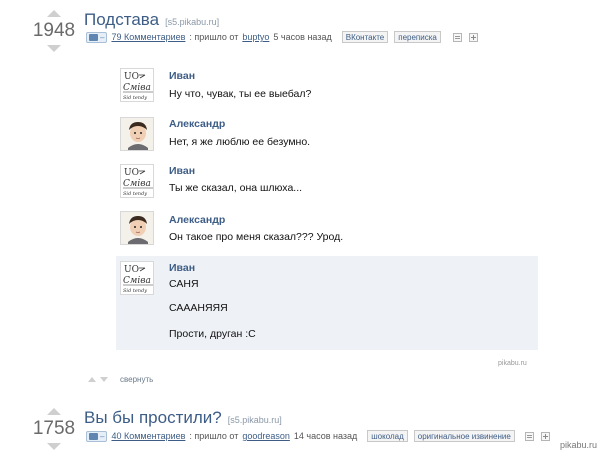 This screenshot has height=459, width=609. Describe the element at coordinates (327, 135) in the screenshot. I see `chat-message: Александр Нет, я же люблю ее безумно.` at that location.